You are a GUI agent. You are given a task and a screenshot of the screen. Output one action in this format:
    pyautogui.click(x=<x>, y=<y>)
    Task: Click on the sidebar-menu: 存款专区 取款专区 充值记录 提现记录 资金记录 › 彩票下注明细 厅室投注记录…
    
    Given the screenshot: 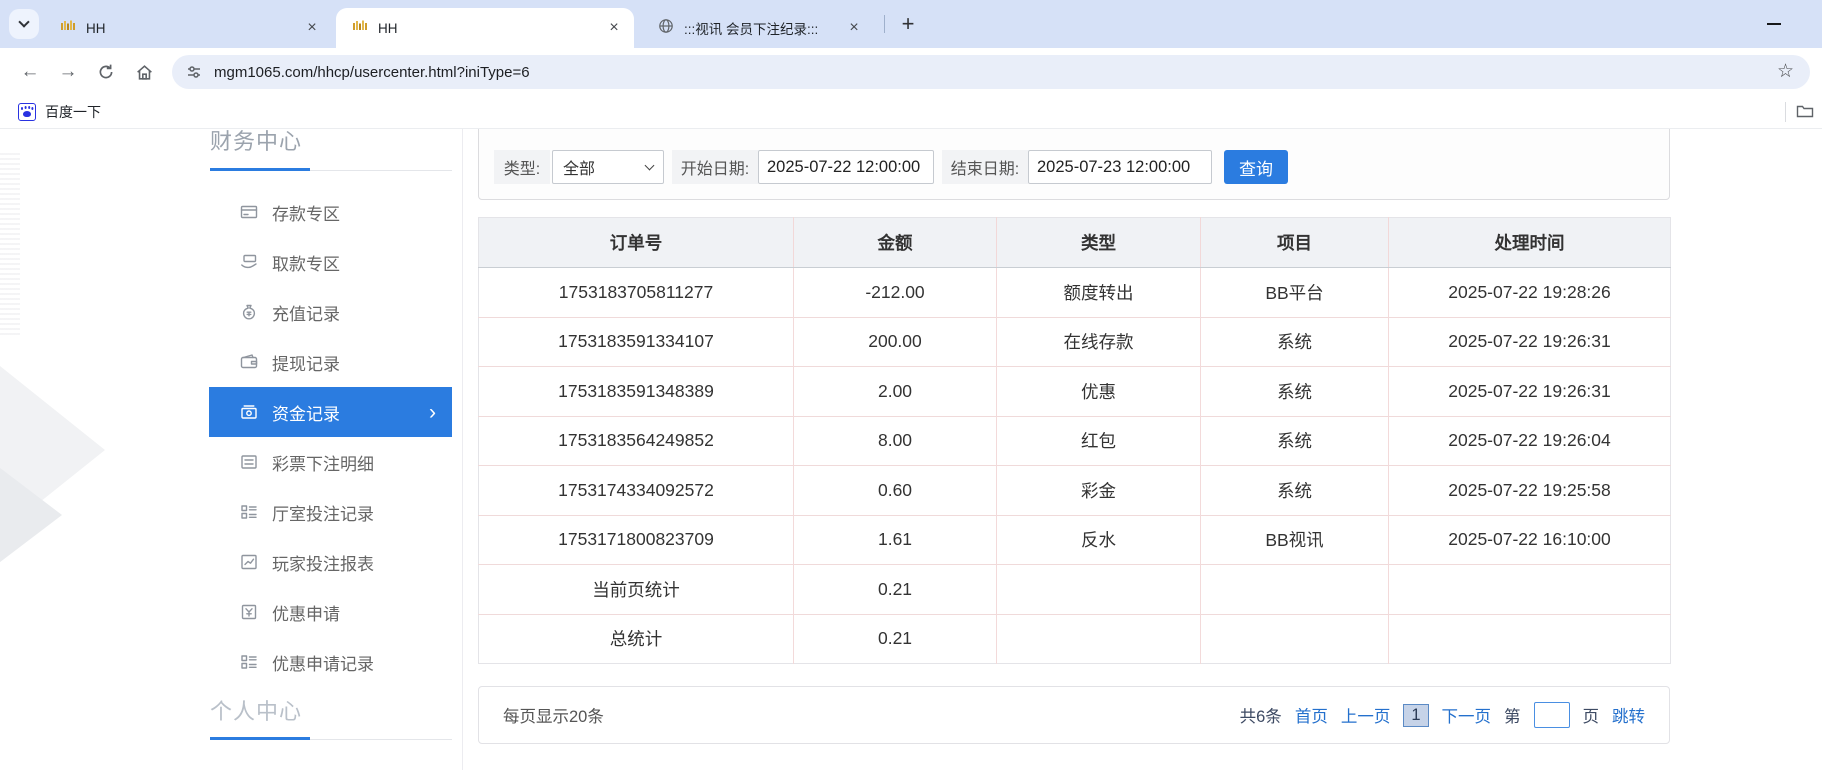 What is the action you would take?
    pyautogui.click(x=330, y=437)
    